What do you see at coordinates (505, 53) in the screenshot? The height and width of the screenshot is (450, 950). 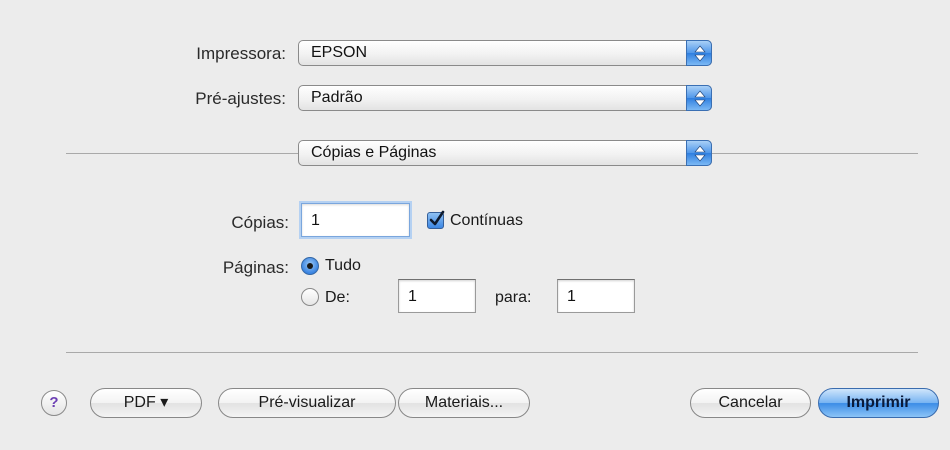 I see `printer-popup: EPSON` at bounding box center [505, 53].